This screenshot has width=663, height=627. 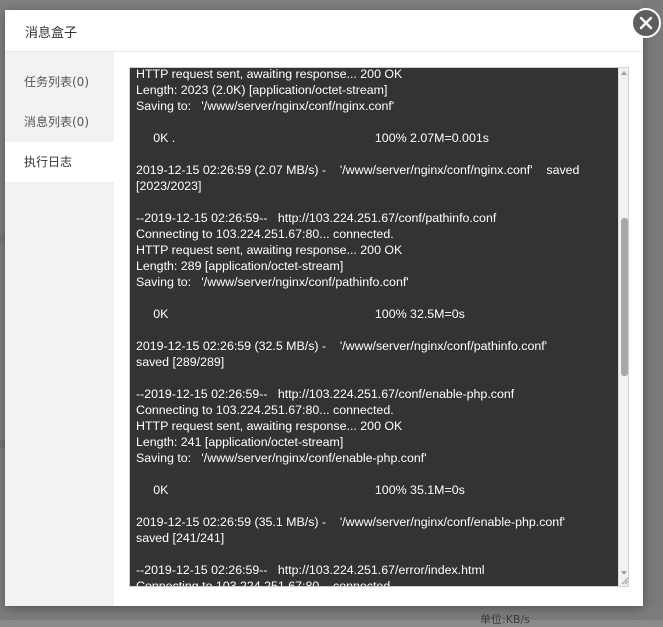 I want to click on log-line: Length: 241 [application/octet-stream], so click(x=240, y=442).